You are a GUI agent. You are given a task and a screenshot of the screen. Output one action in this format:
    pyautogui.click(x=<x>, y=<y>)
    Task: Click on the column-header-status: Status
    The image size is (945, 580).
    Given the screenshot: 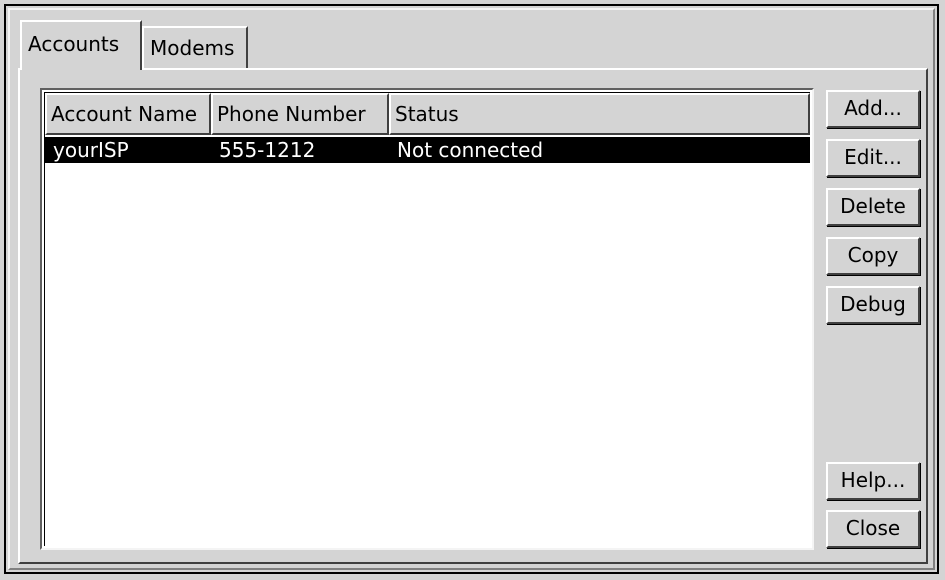 What is the action you would take?
    pyautogui.click(x=599, y=114)
    